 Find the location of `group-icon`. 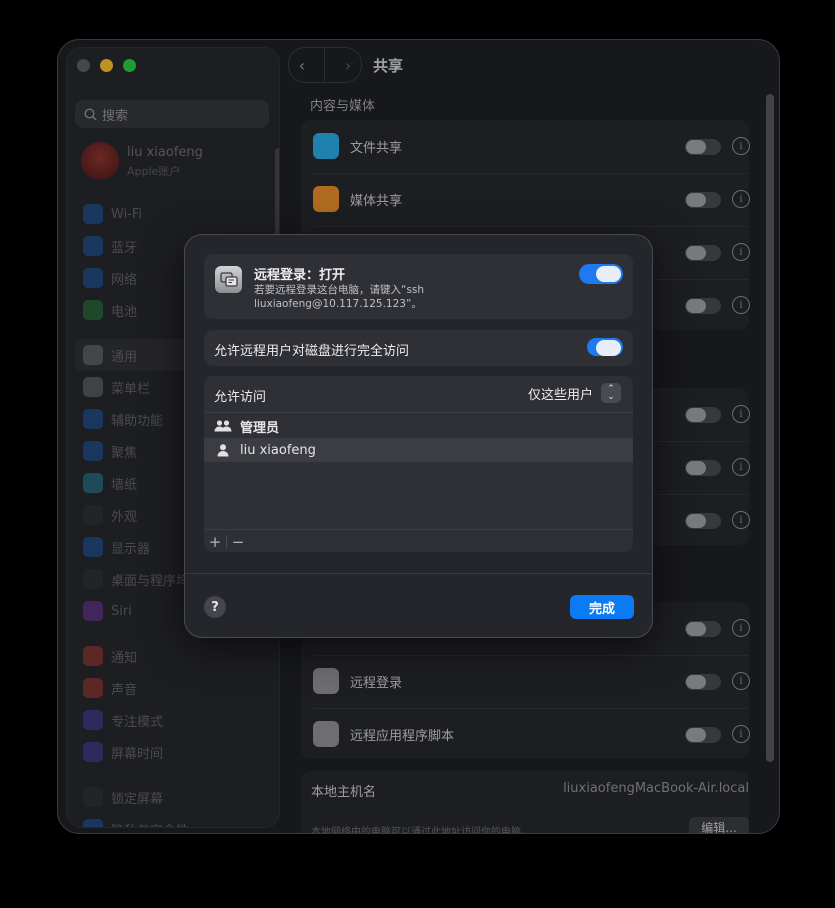

group-icon is located at coordinates (223, 426).